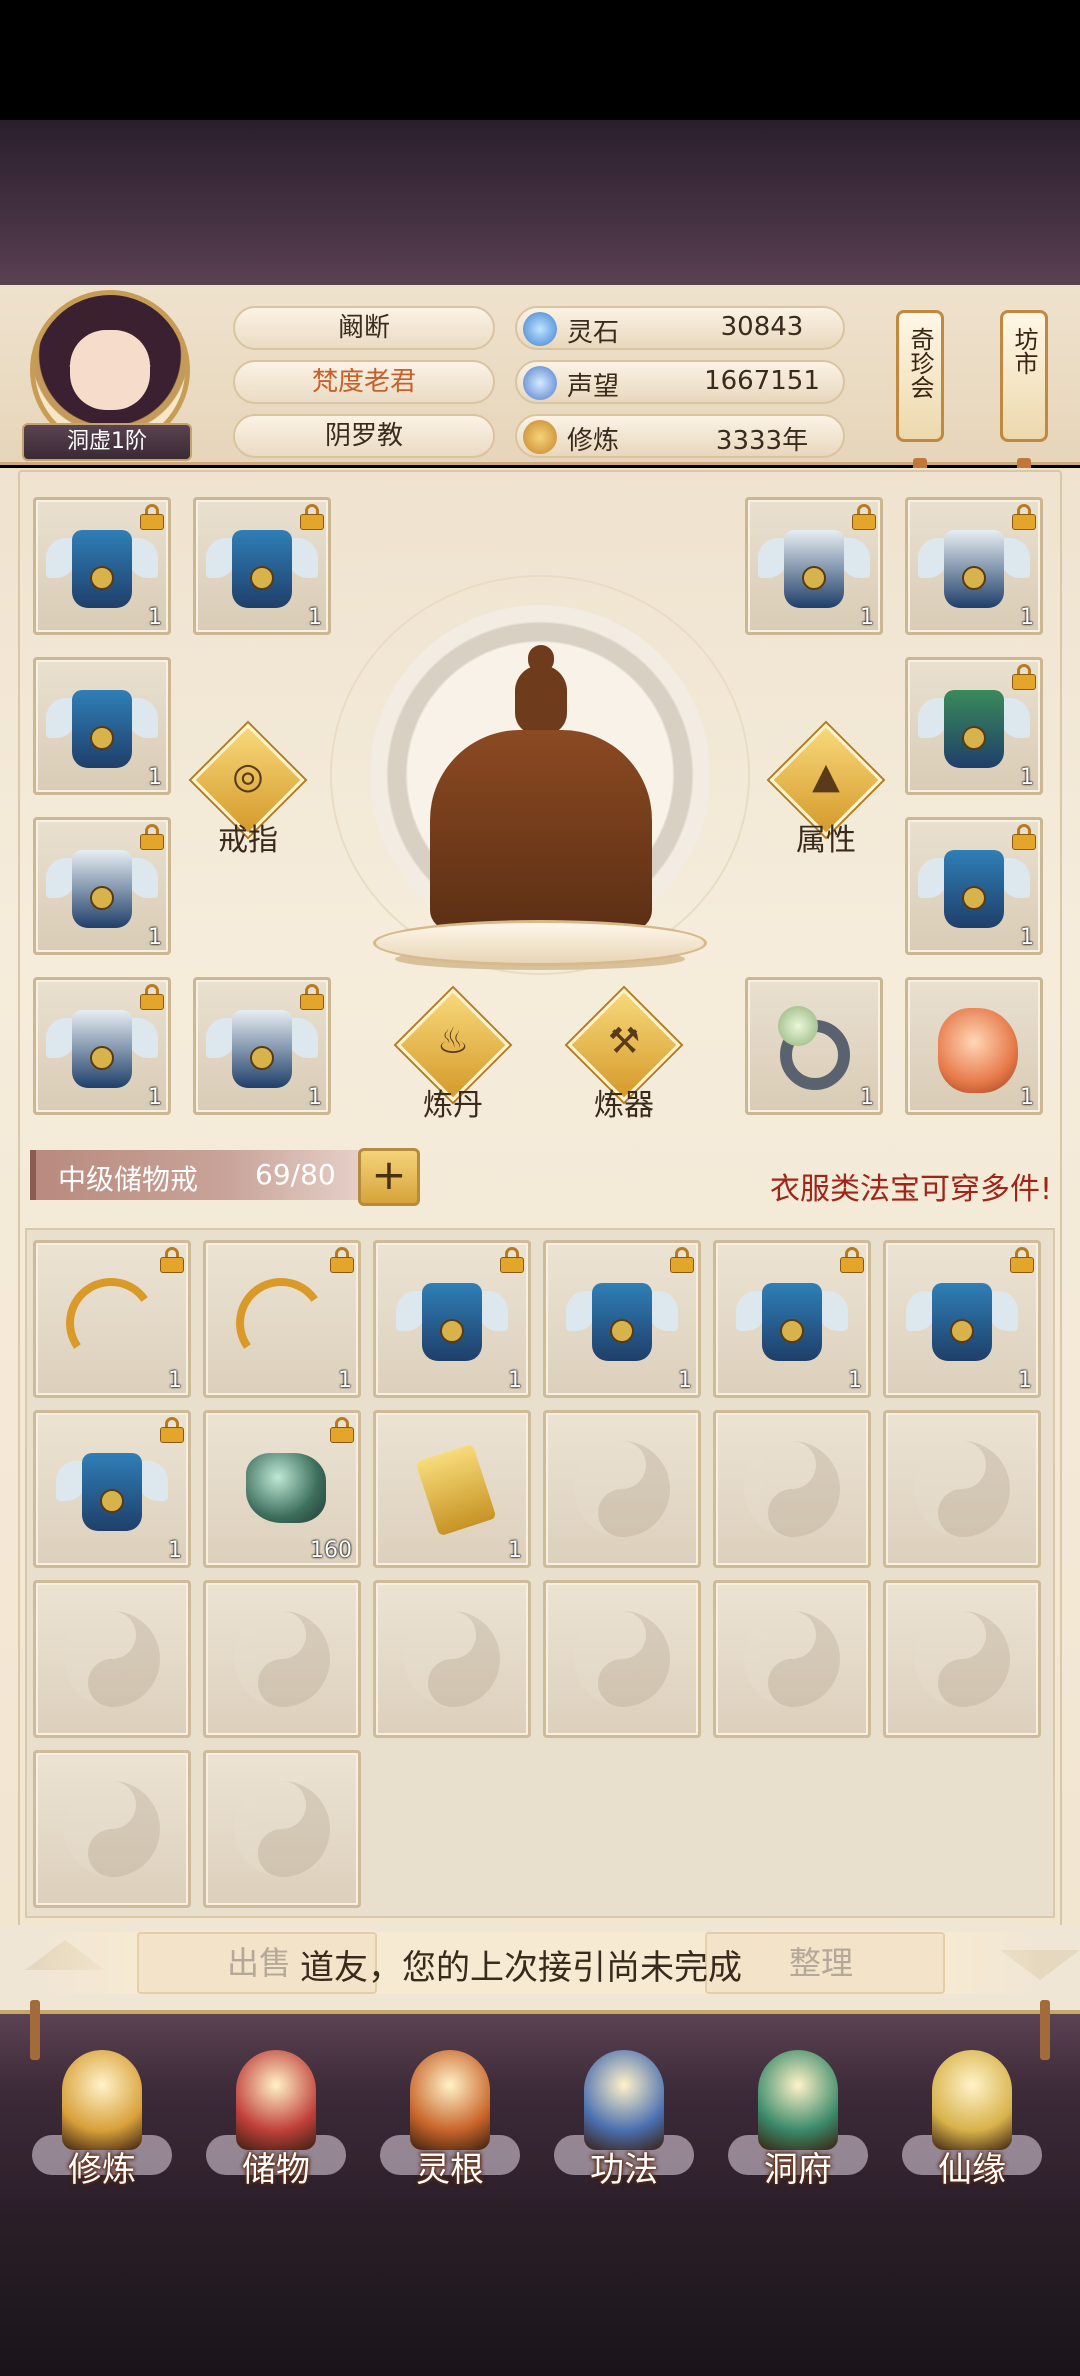 This screenshot has width=1080, height=2376. I want to click on nav-item: 洞府, so click(798, 2115).